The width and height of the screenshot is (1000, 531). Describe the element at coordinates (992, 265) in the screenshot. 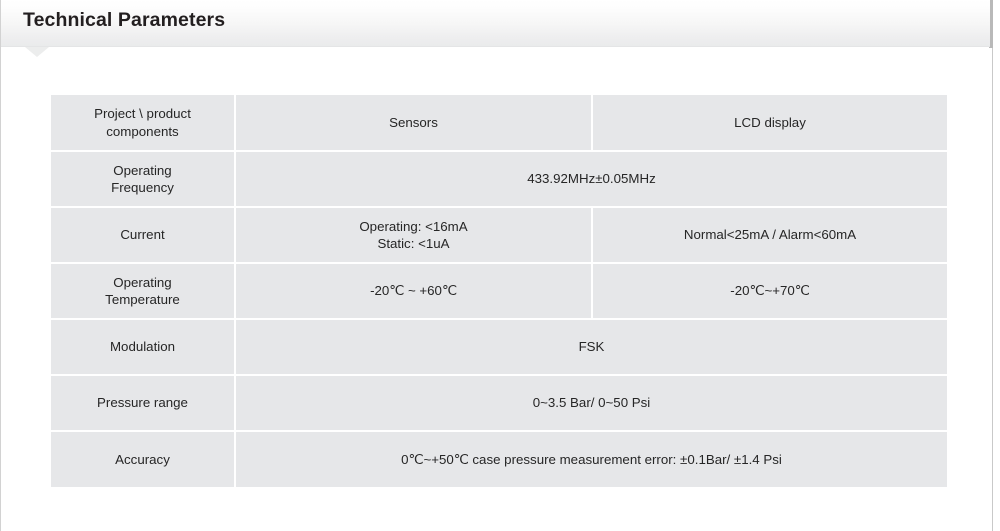

I see `page-right-rule` at that location.